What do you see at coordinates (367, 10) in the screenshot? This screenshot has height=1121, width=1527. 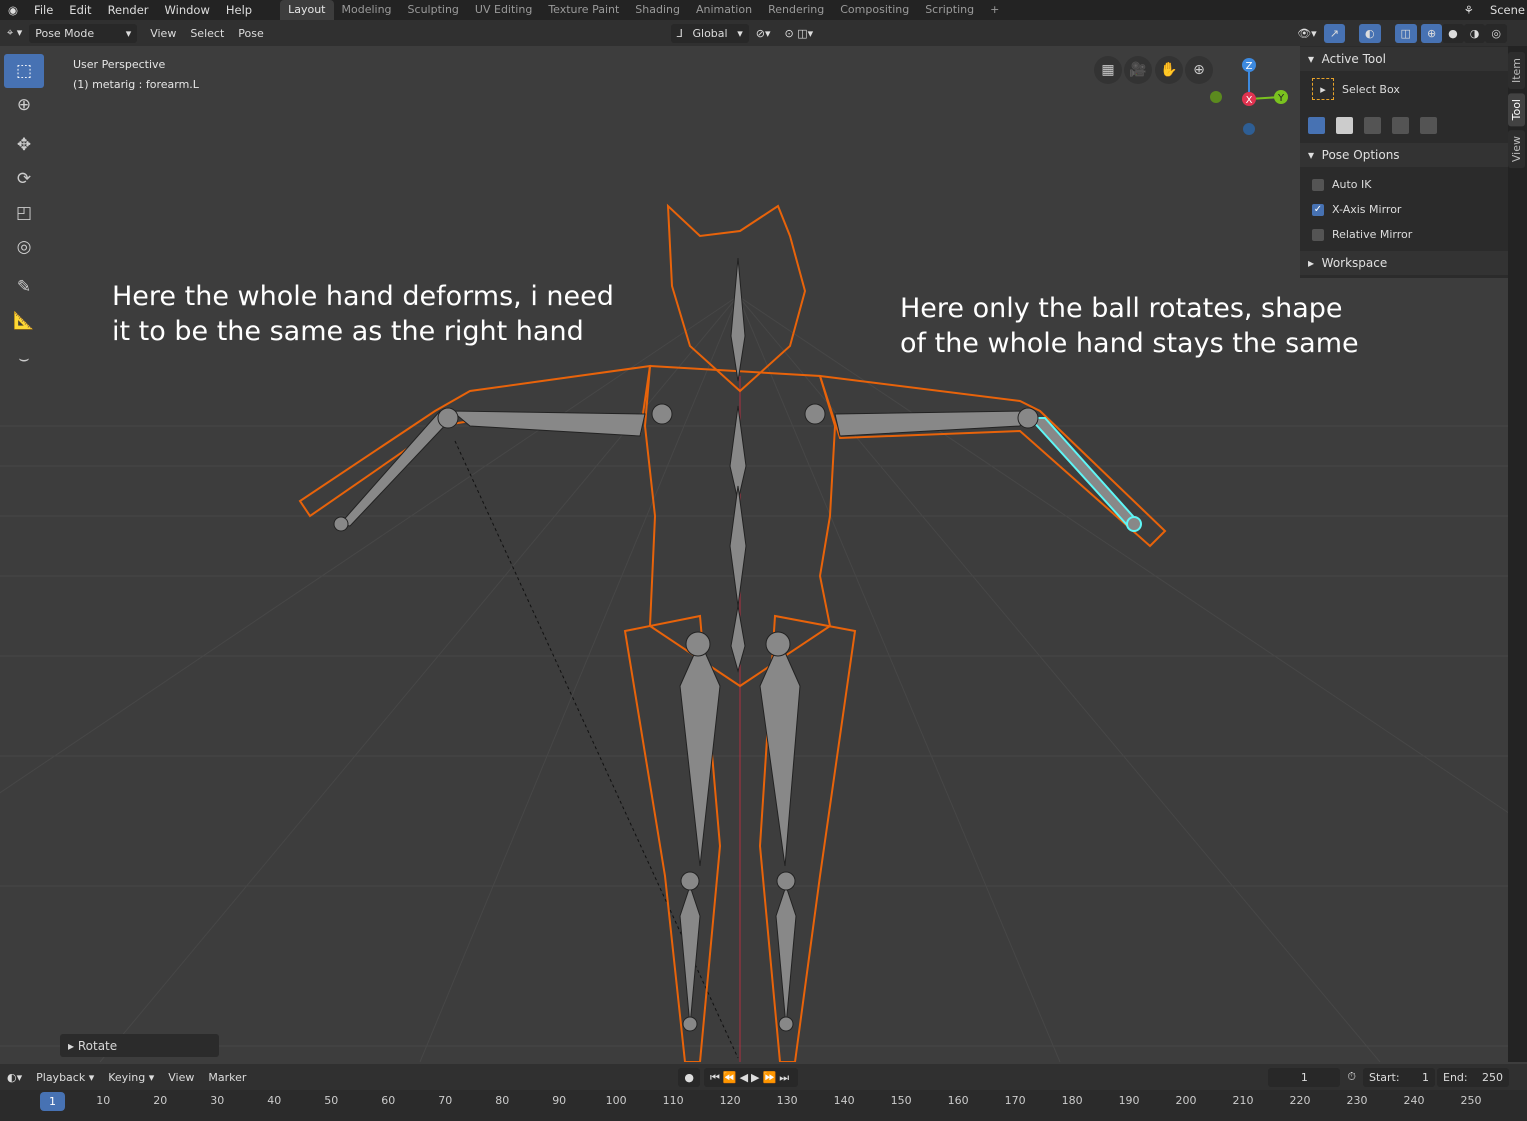 I see `tab-modeling: Modeling` at bounding box center [367, 10].